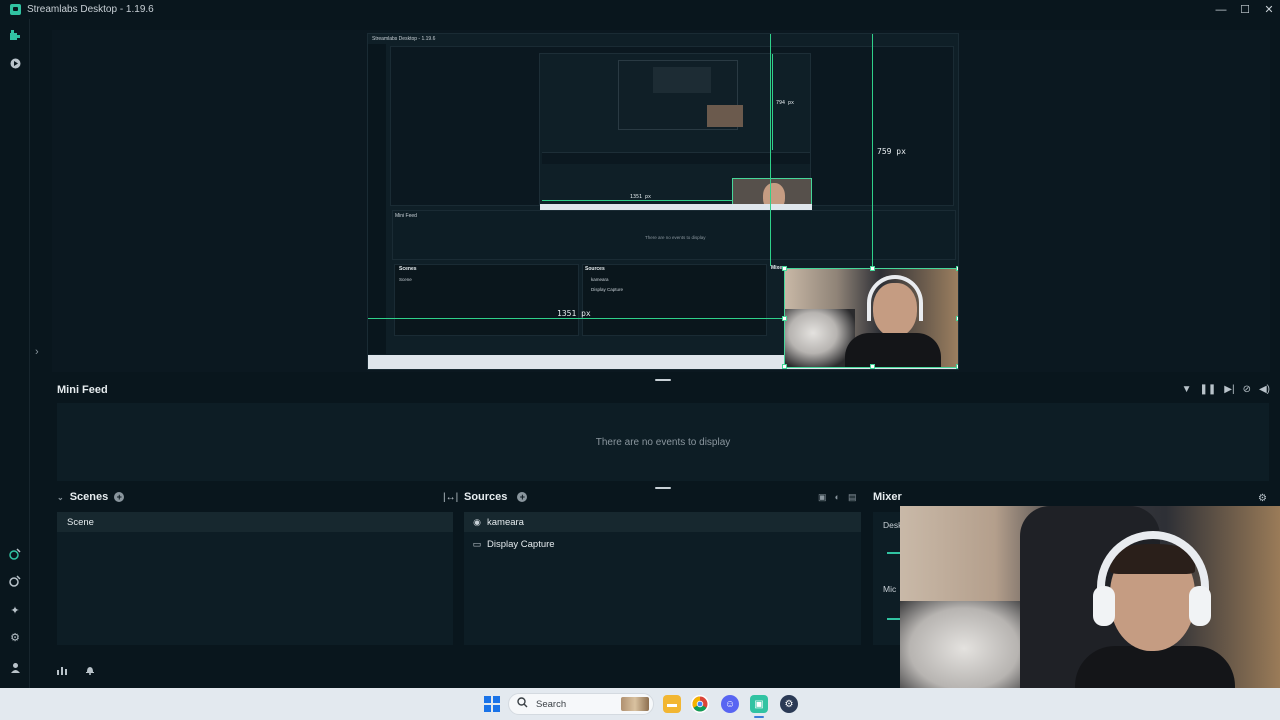 This screenshot has width=1280, height=720. I want to click on horizontal-guide, so click(576, 318).